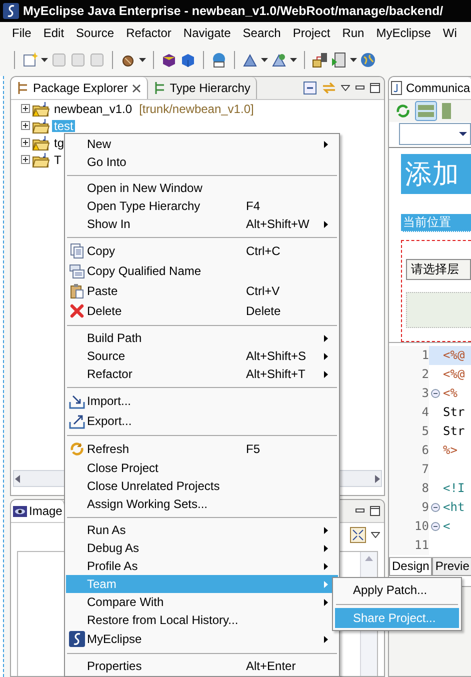 The width and height of the screenshot is (471, 677). I want to click on window-title: MyEclipse Java Enterprise - newbean_v1.0/WebRoot/manage/backend/, so click(233, 11).